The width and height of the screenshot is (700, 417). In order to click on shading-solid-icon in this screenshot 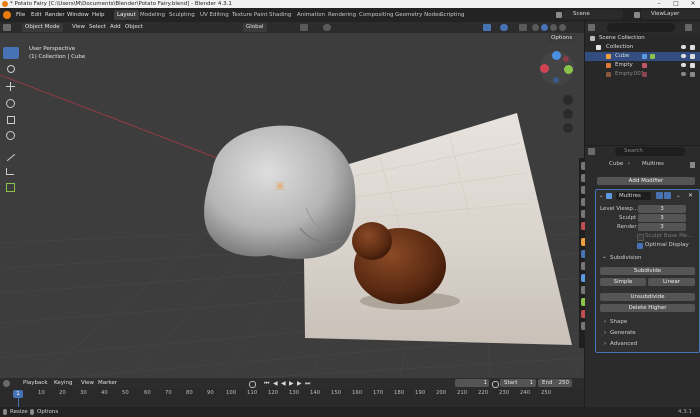, I will do `click(544, 27)`.